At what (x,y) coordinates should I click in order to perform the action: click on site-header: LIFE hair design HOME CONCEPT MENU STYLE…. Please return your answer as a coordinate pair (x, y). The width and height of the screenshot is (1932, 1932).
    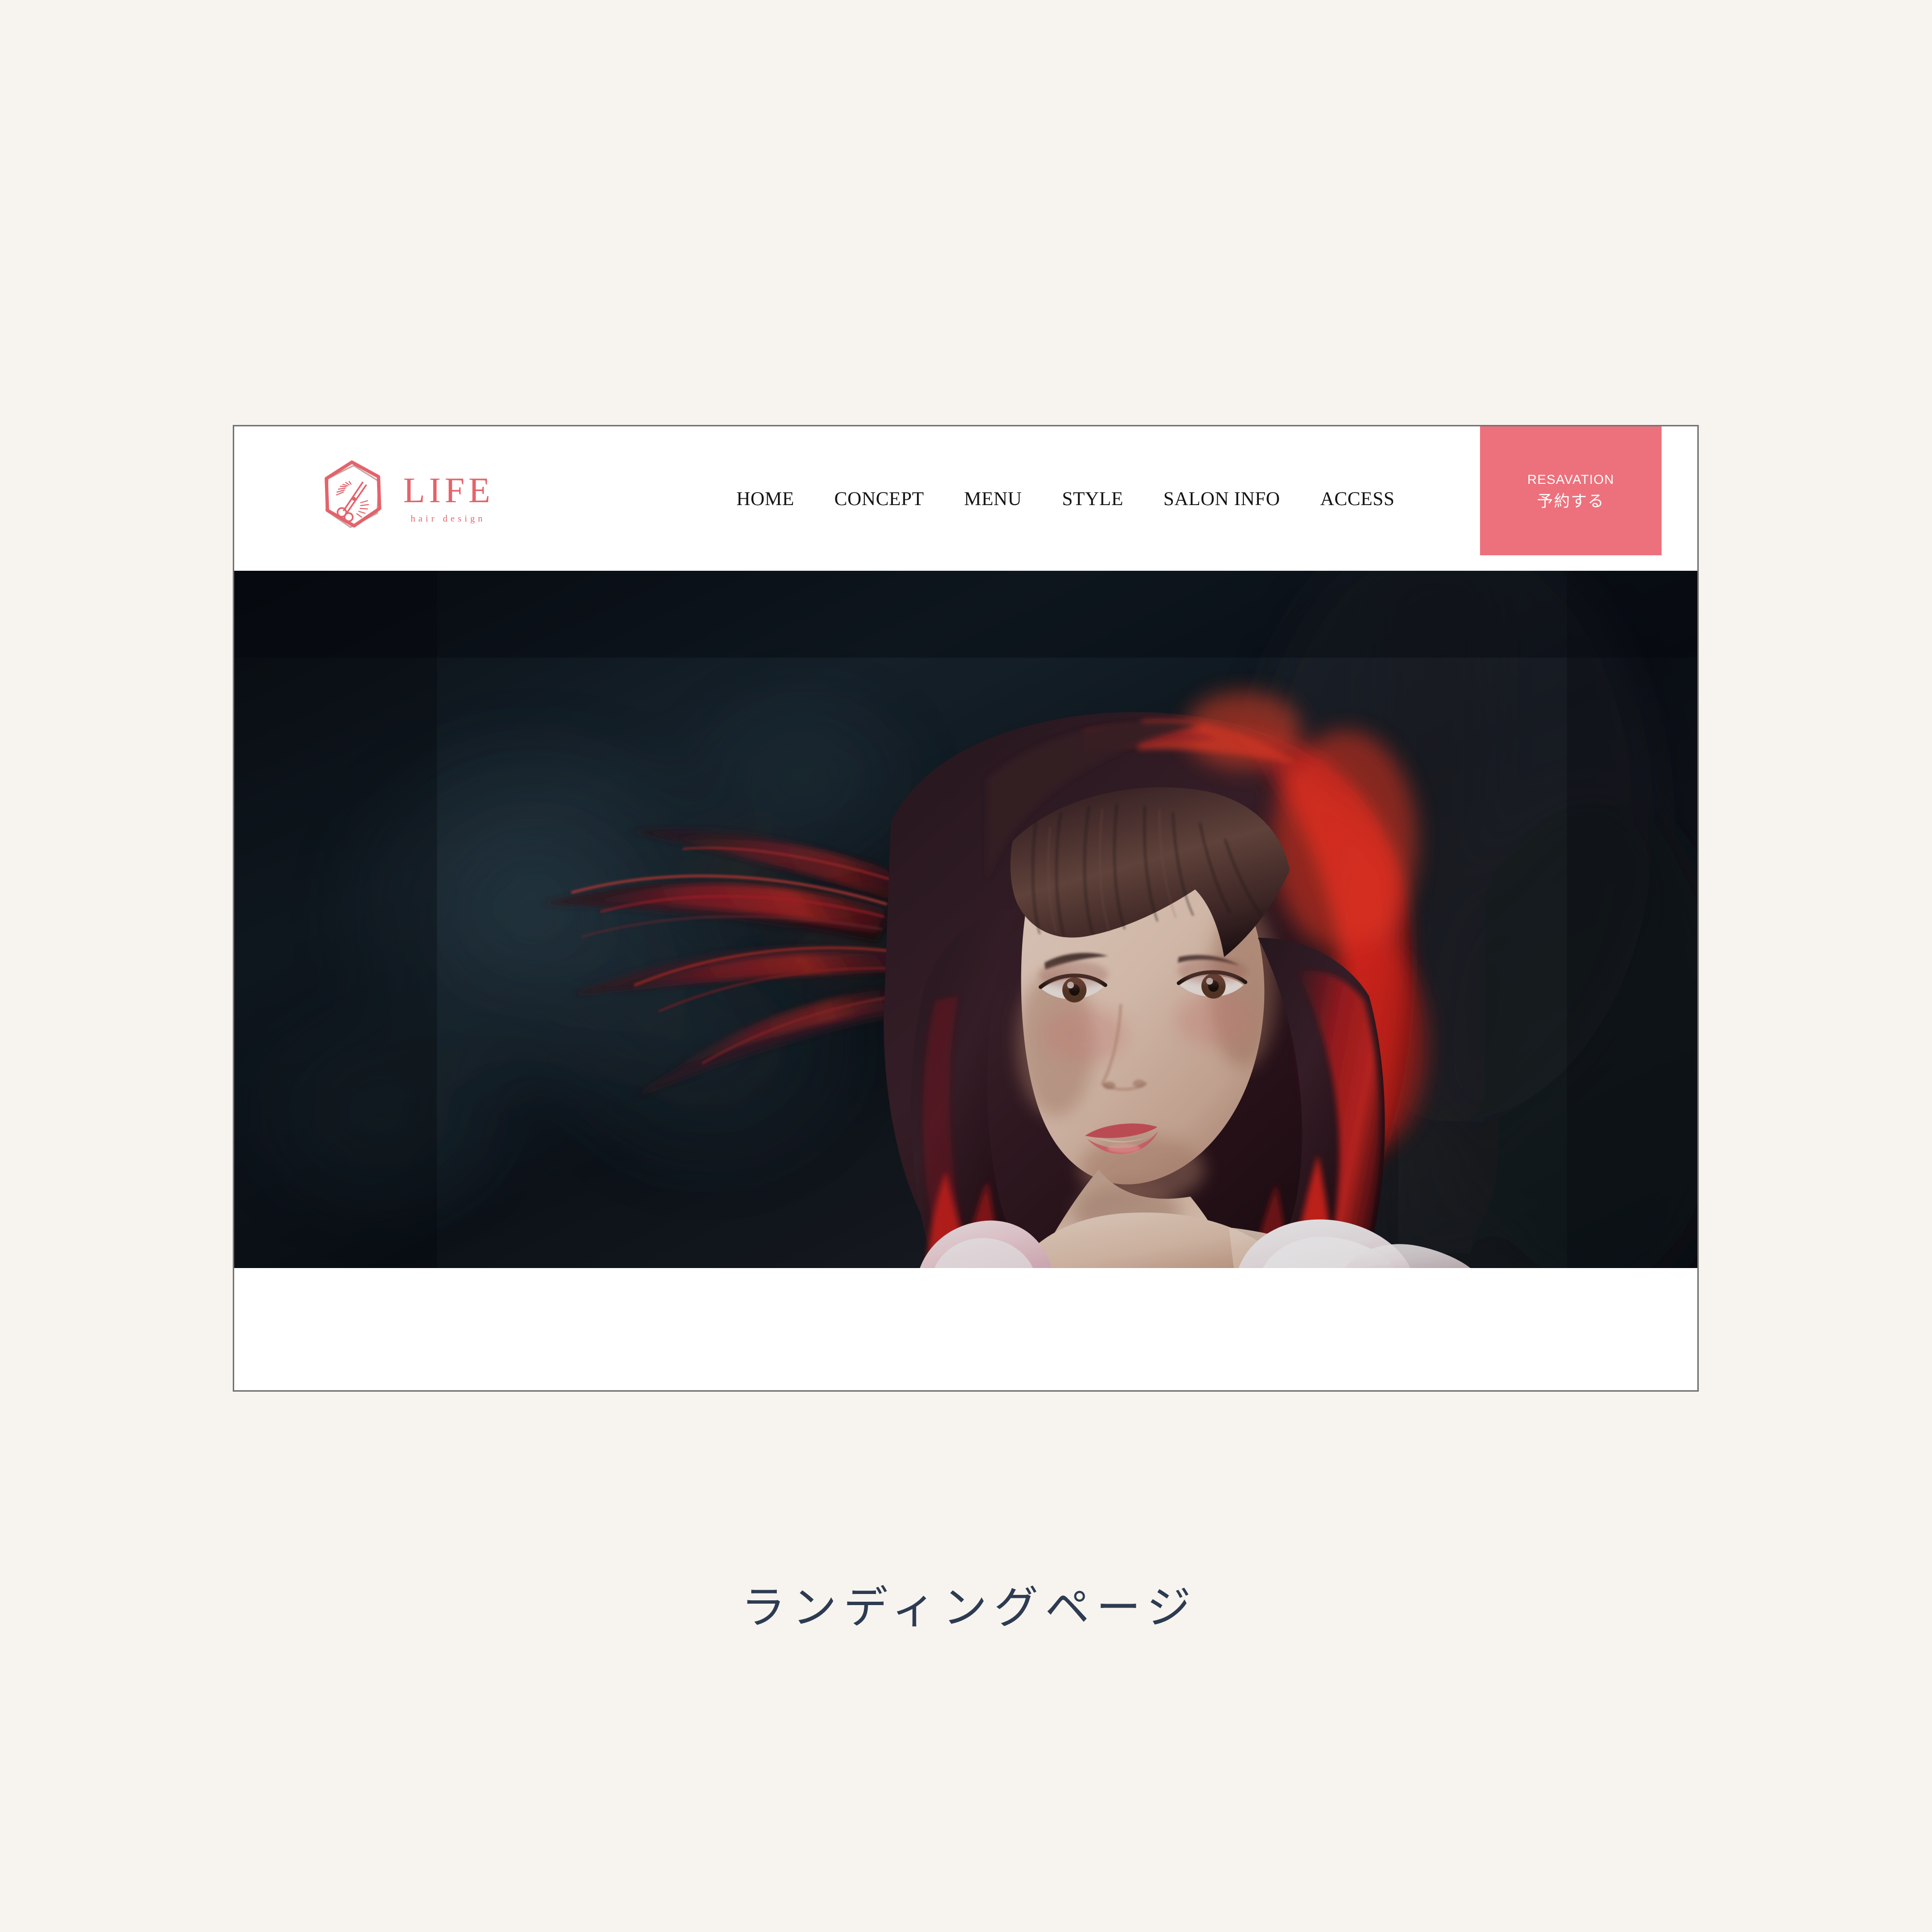
    Looking at the image, I should click on (965, 498).